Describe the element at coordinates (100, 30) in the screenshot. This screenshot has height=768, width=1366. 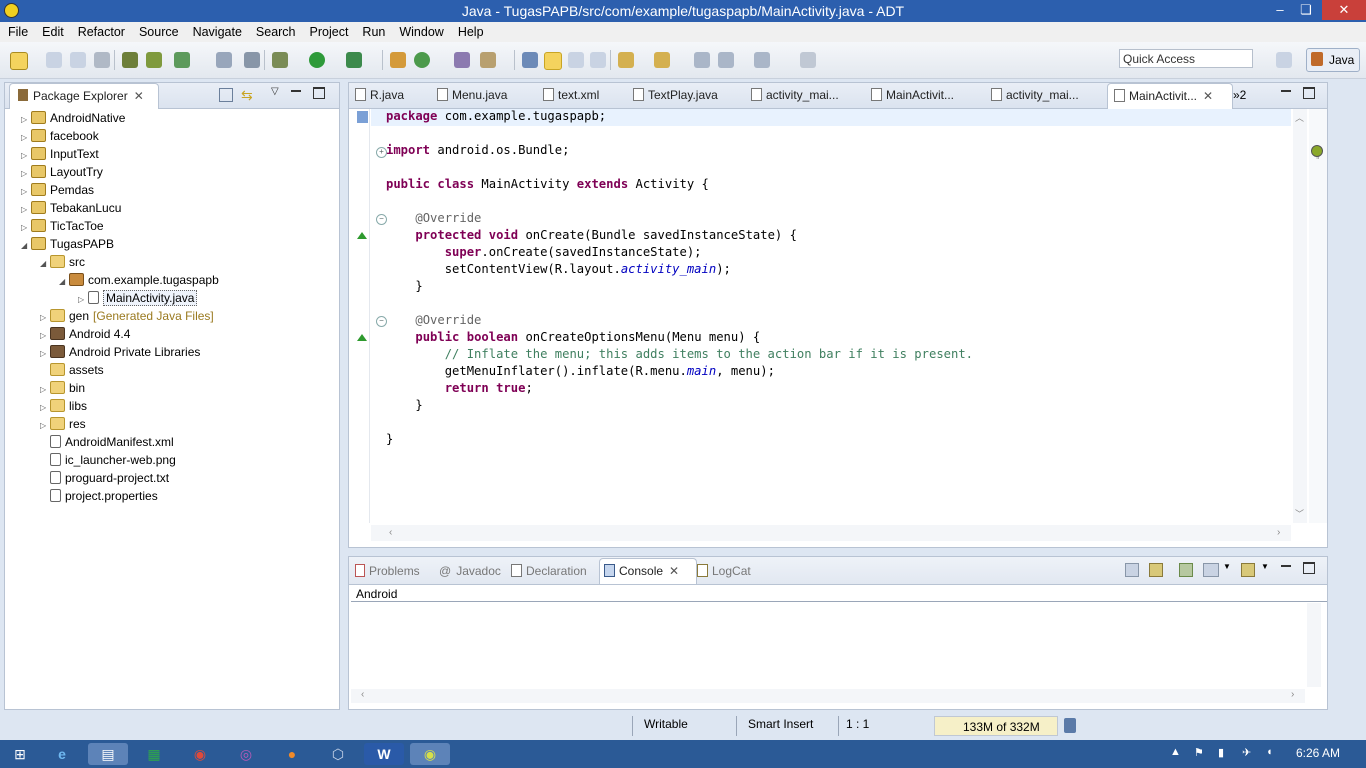
I see `menu-refactor: Refactor` at that location.